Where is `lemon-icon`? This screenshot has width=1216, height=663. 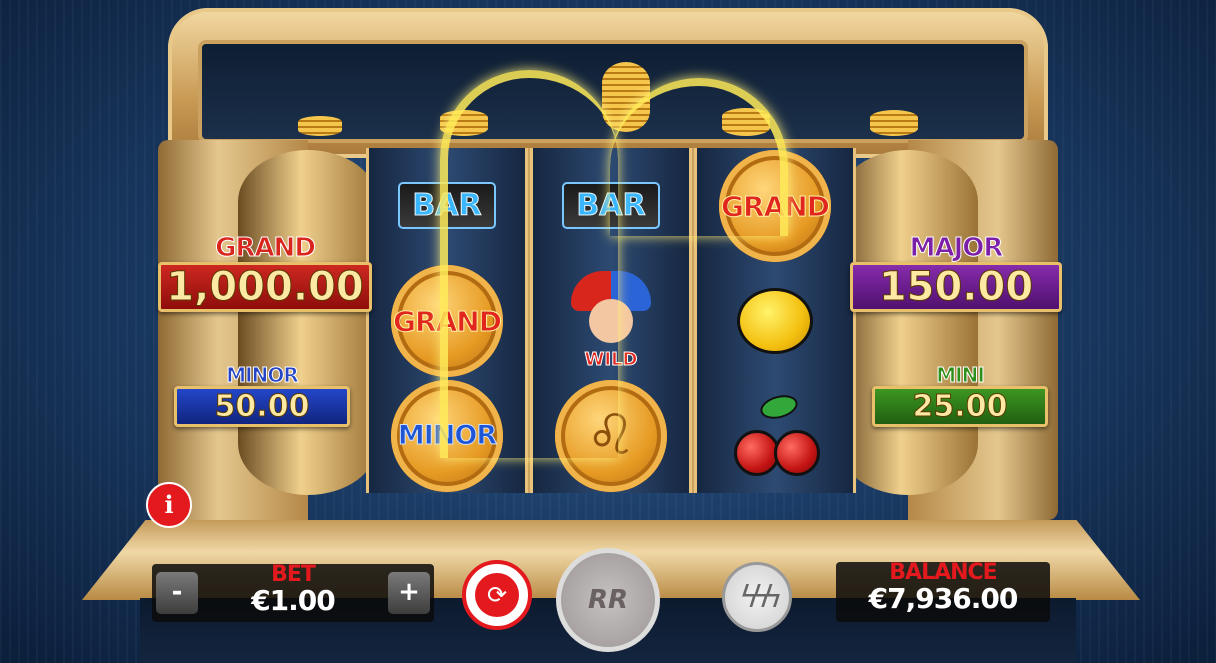 lemon-icon is located at coordinates (775, 320).